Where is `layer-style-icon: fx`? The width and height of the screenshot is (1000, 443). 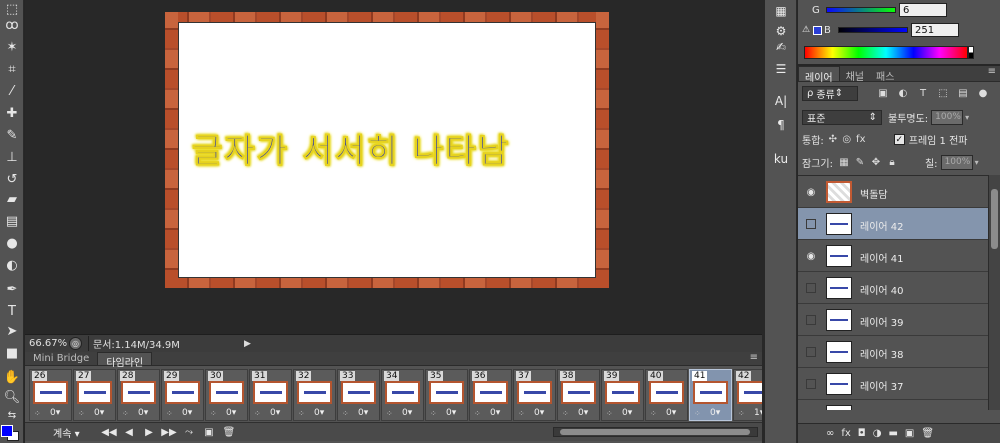
layer-style-icon: fx is located at coordinates (845, 433).